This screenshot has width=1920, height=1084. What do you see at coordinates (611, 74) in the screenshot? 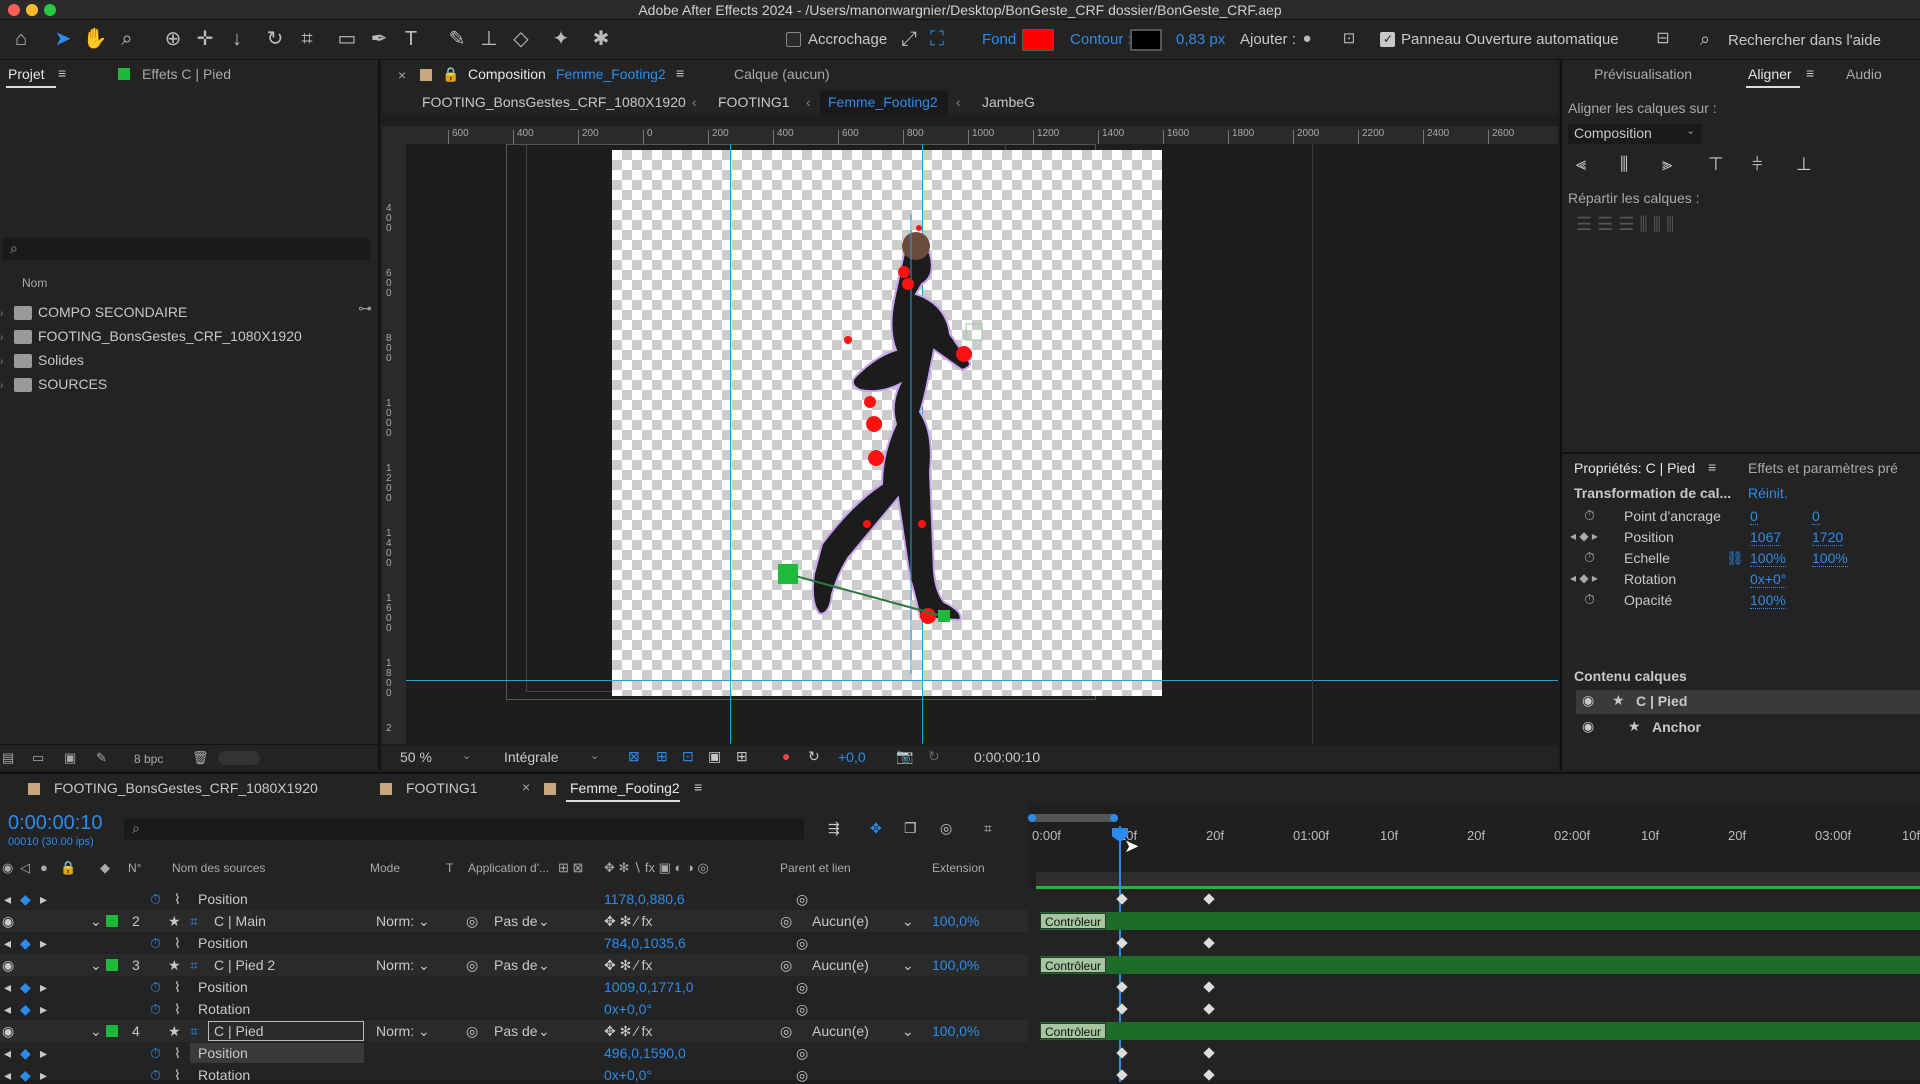
I see `comp-tab-name: Femme_Footing2` at bounding box center [611, 74].